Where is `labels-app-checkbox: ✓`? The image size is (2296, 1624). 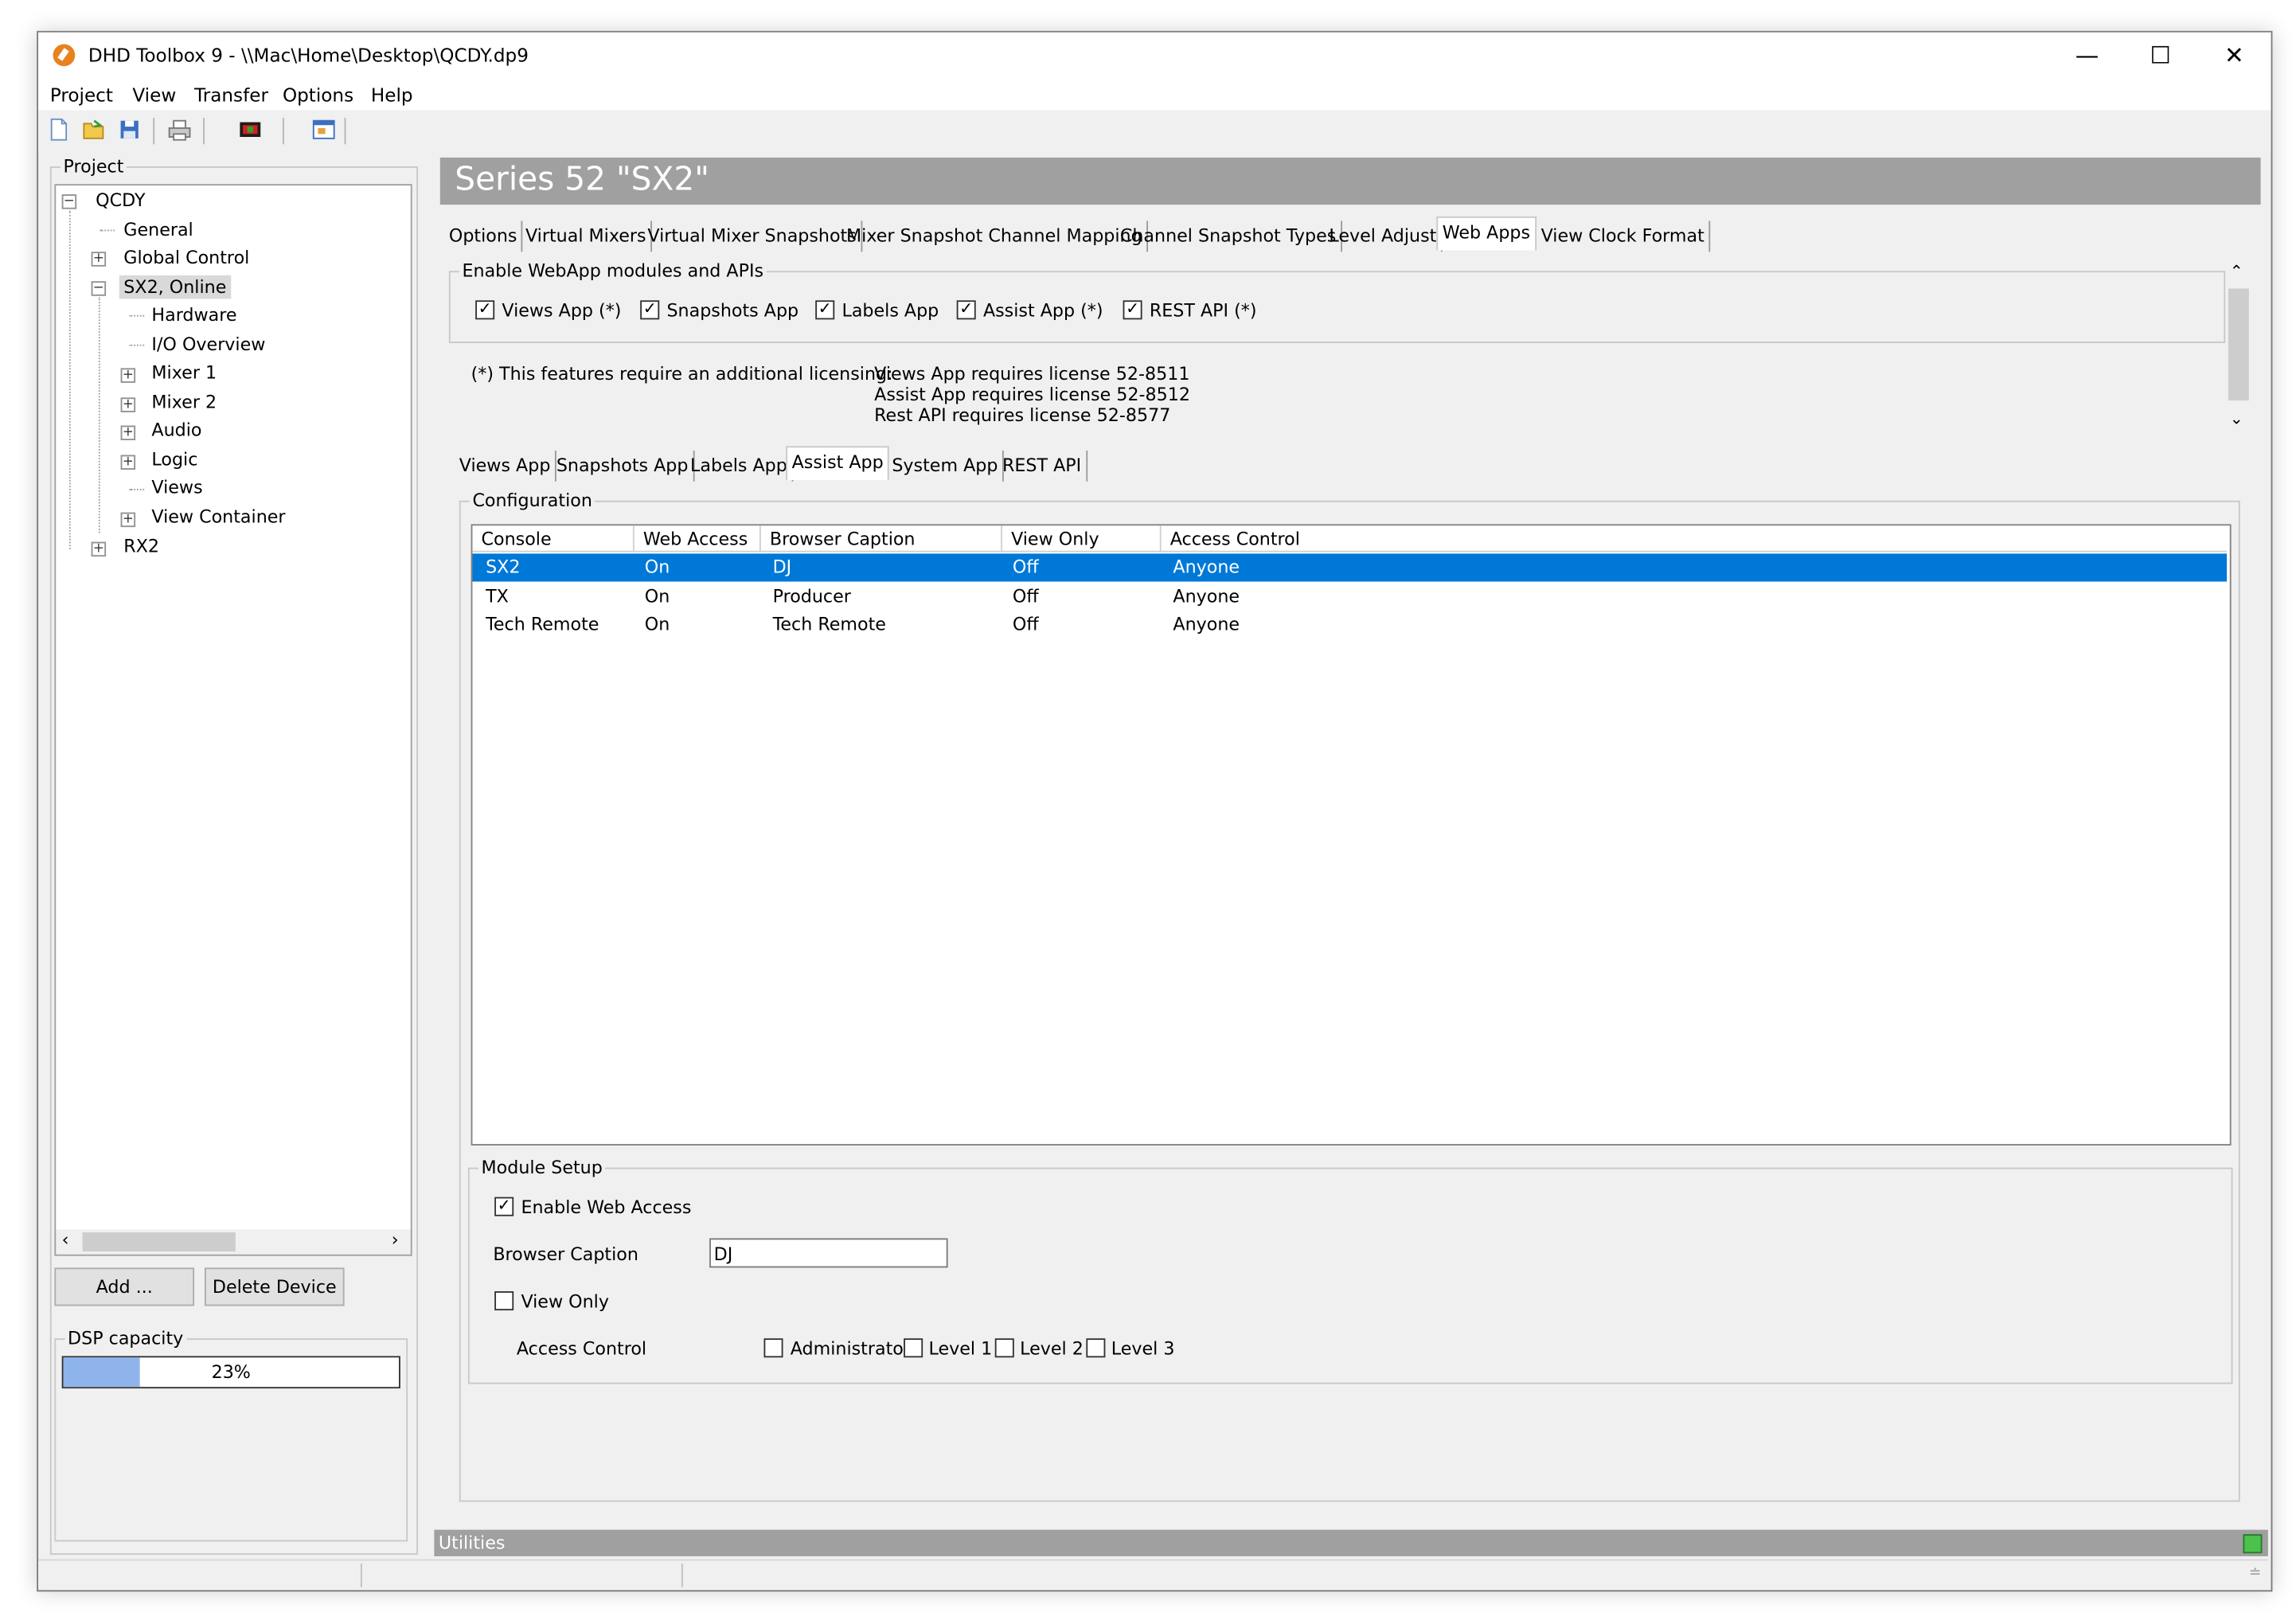 labels-app-checkbox: ✓ is located at coordinates (825, 310).